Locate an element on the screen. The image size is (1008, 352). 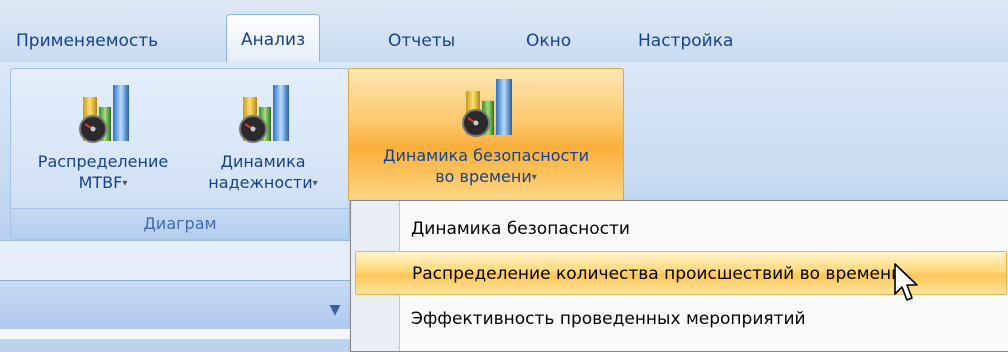
tab-analysis: Анализ is located at coordinates (273, 38).